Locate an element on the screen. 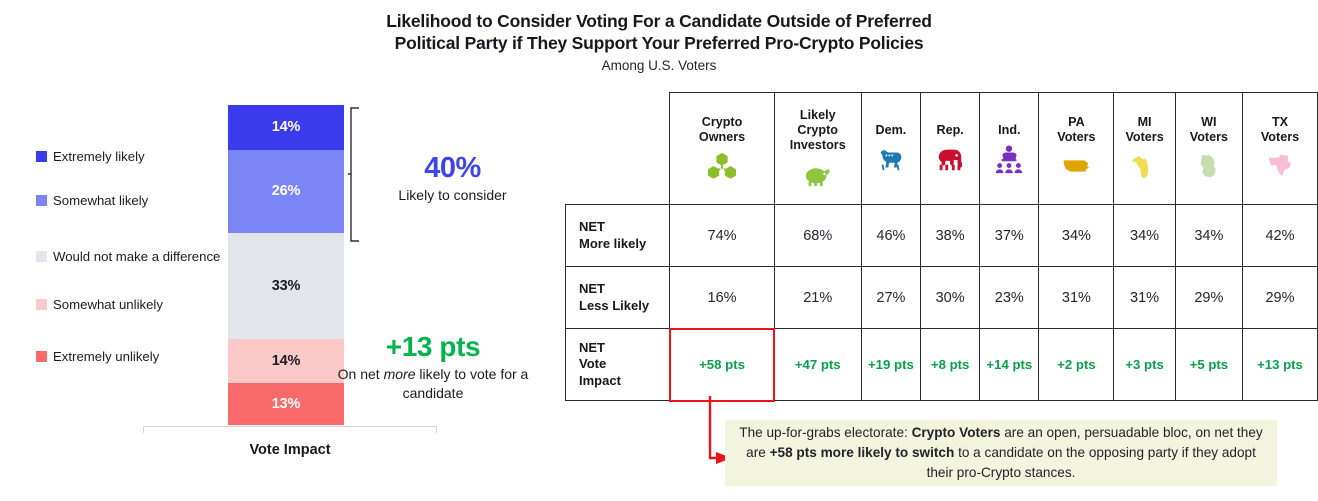  table-header-label: Ind. is located at coordinates (1009, 129).